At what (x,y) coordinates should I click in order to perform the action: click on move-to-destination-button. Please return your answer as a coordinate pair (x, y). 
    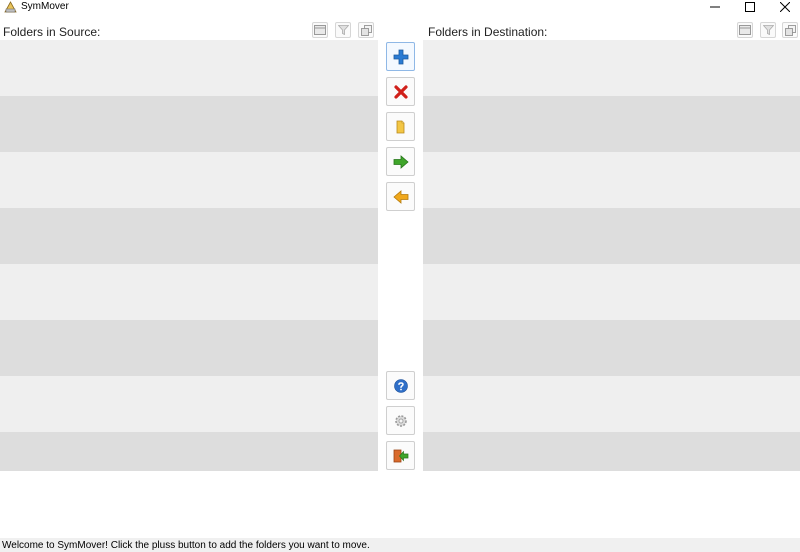
    Looking at the image, I should click on (400, 161).